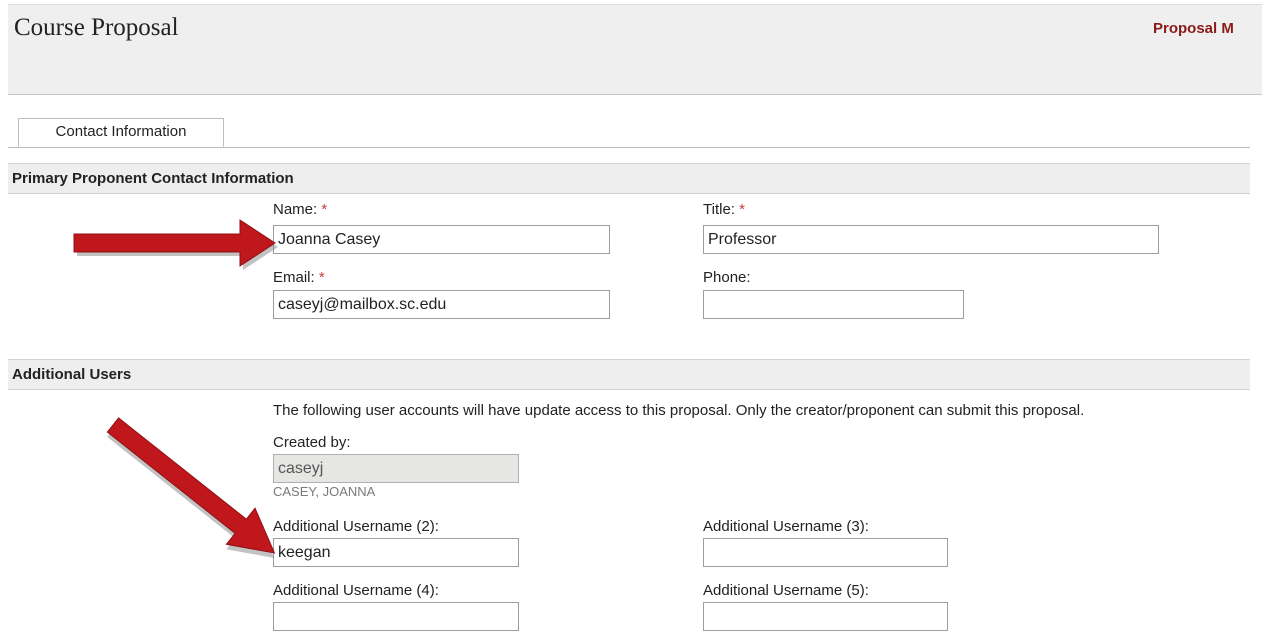  I want to click on annotation-arrows, so click(175, 388).